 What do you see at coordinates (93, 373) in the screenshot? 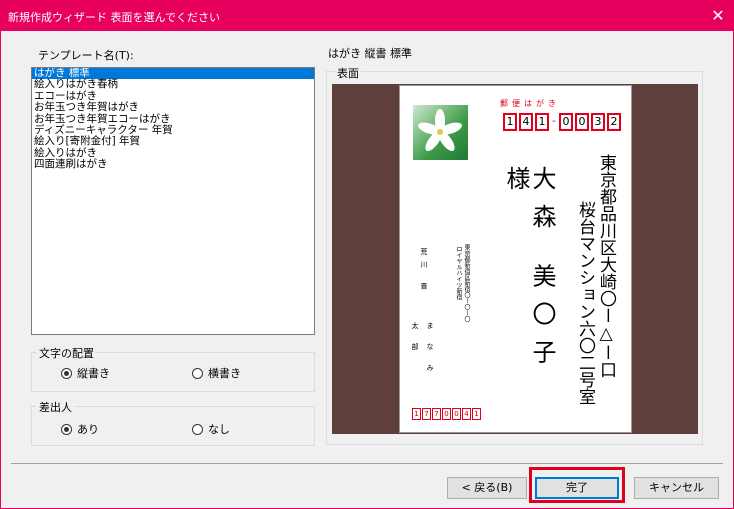
I see `vertical-radio-label: 縦書き` at bounding box center [93, 373].